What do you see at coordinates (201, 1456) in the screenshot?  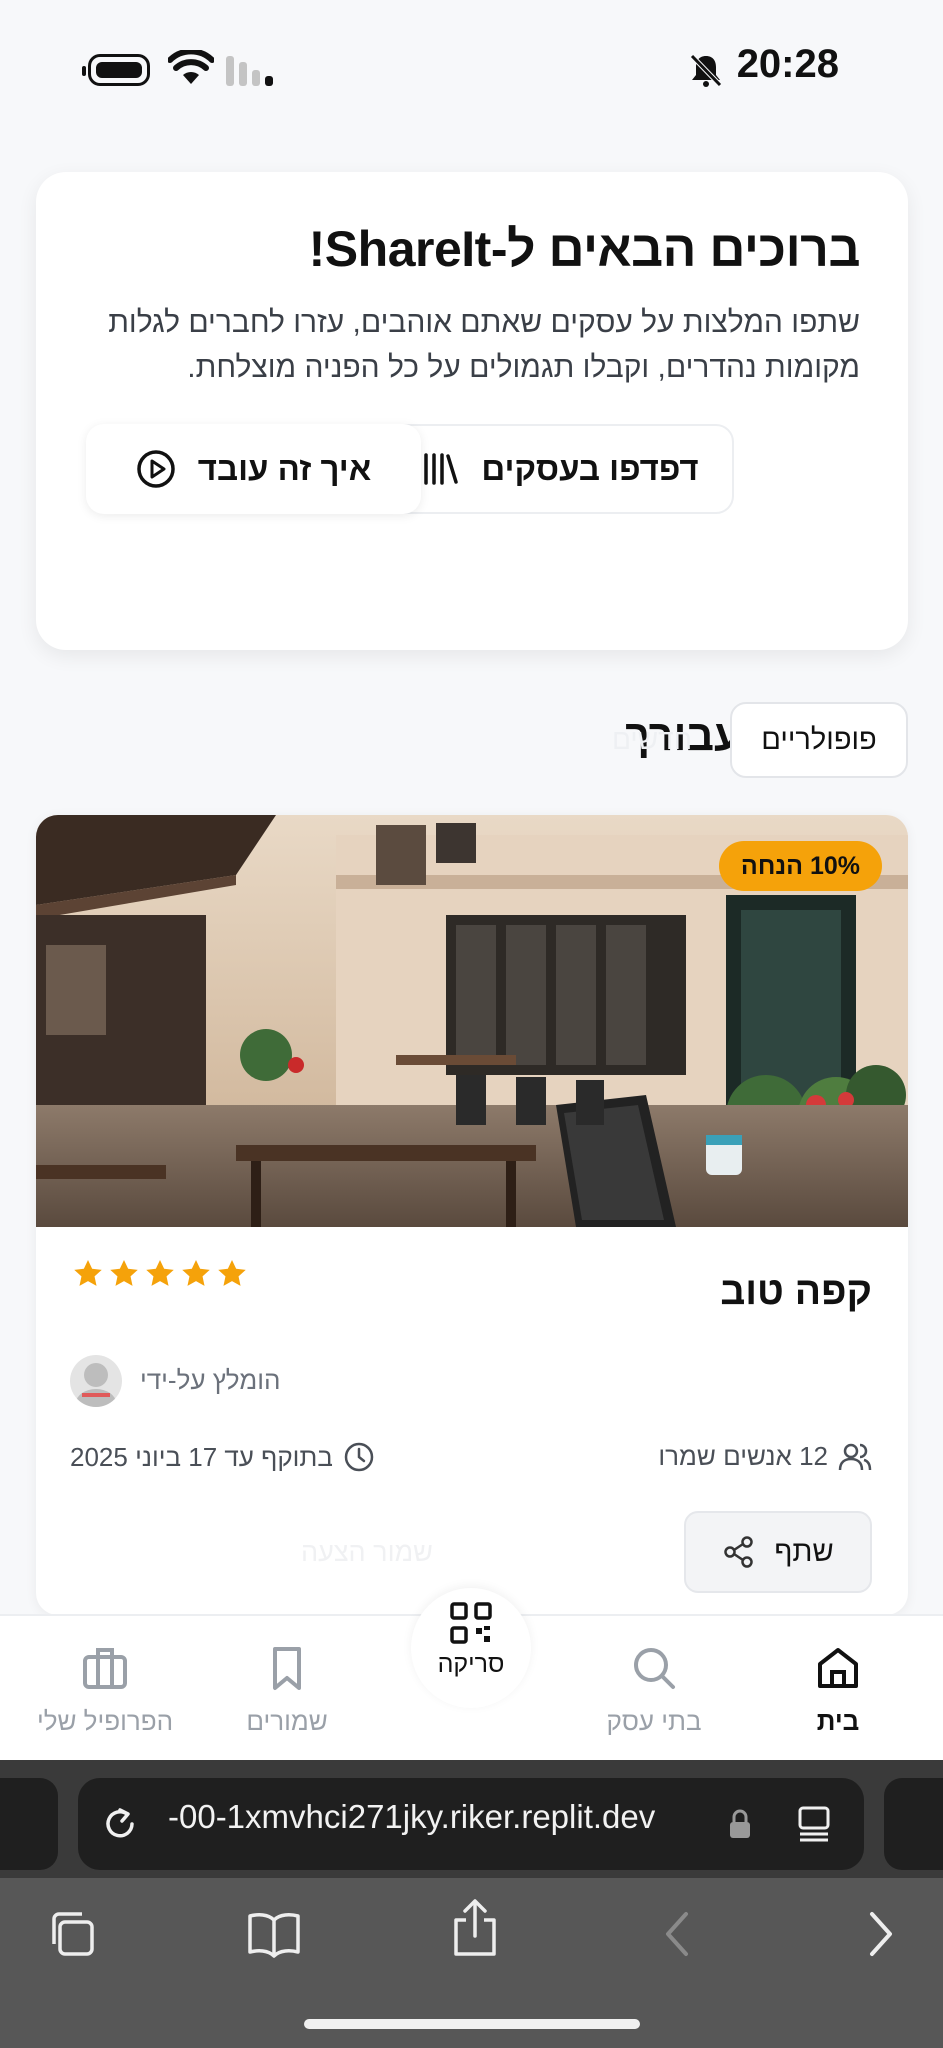 I see `valid-until-label: בתוקף עד 17 ביוני 2025` at bounding box center [201, 1456].